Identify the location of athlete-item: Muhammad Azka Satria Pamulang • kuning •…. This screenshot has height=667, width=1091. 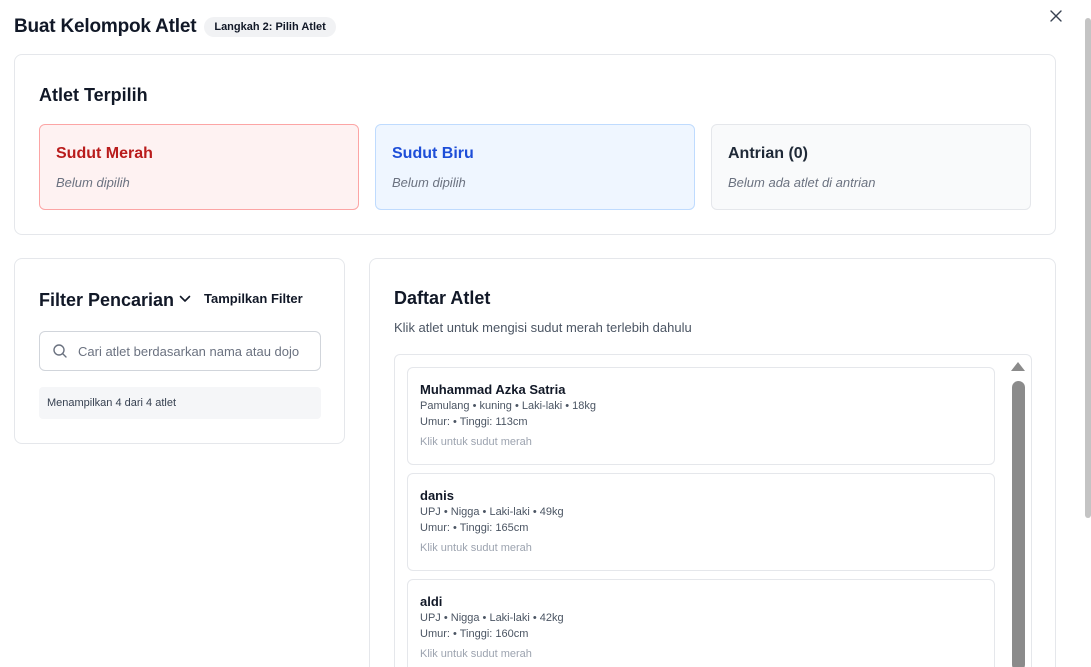
(701, 416).